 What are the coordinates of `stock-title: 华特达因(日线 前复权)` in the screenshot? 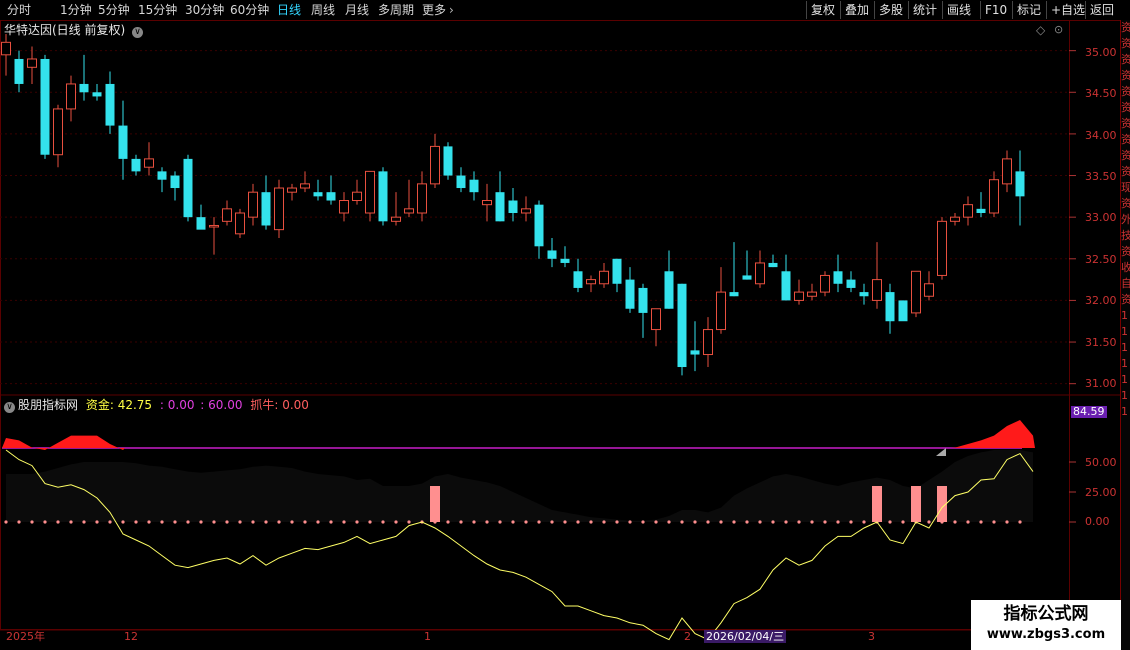 It's located at (65, 30).